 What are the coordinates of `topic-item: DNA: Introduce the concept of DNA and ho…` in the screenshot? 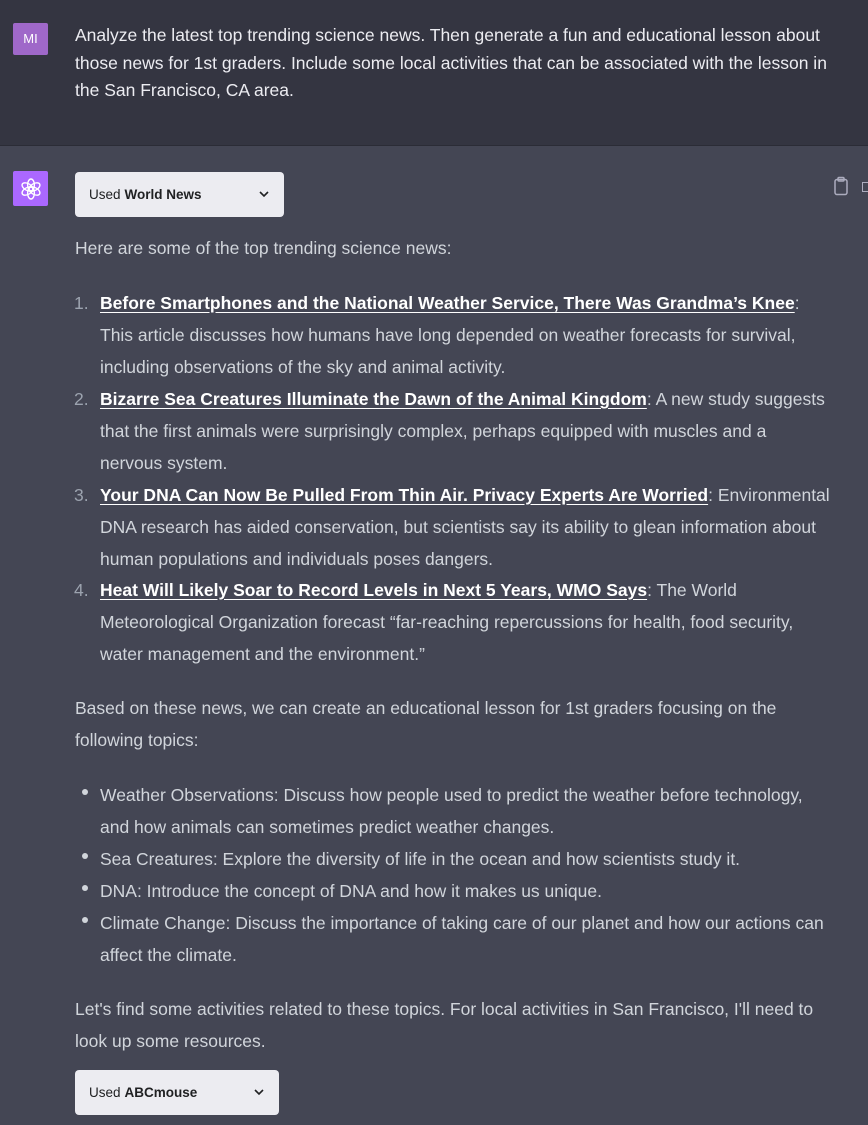 It's located at (351, 891).